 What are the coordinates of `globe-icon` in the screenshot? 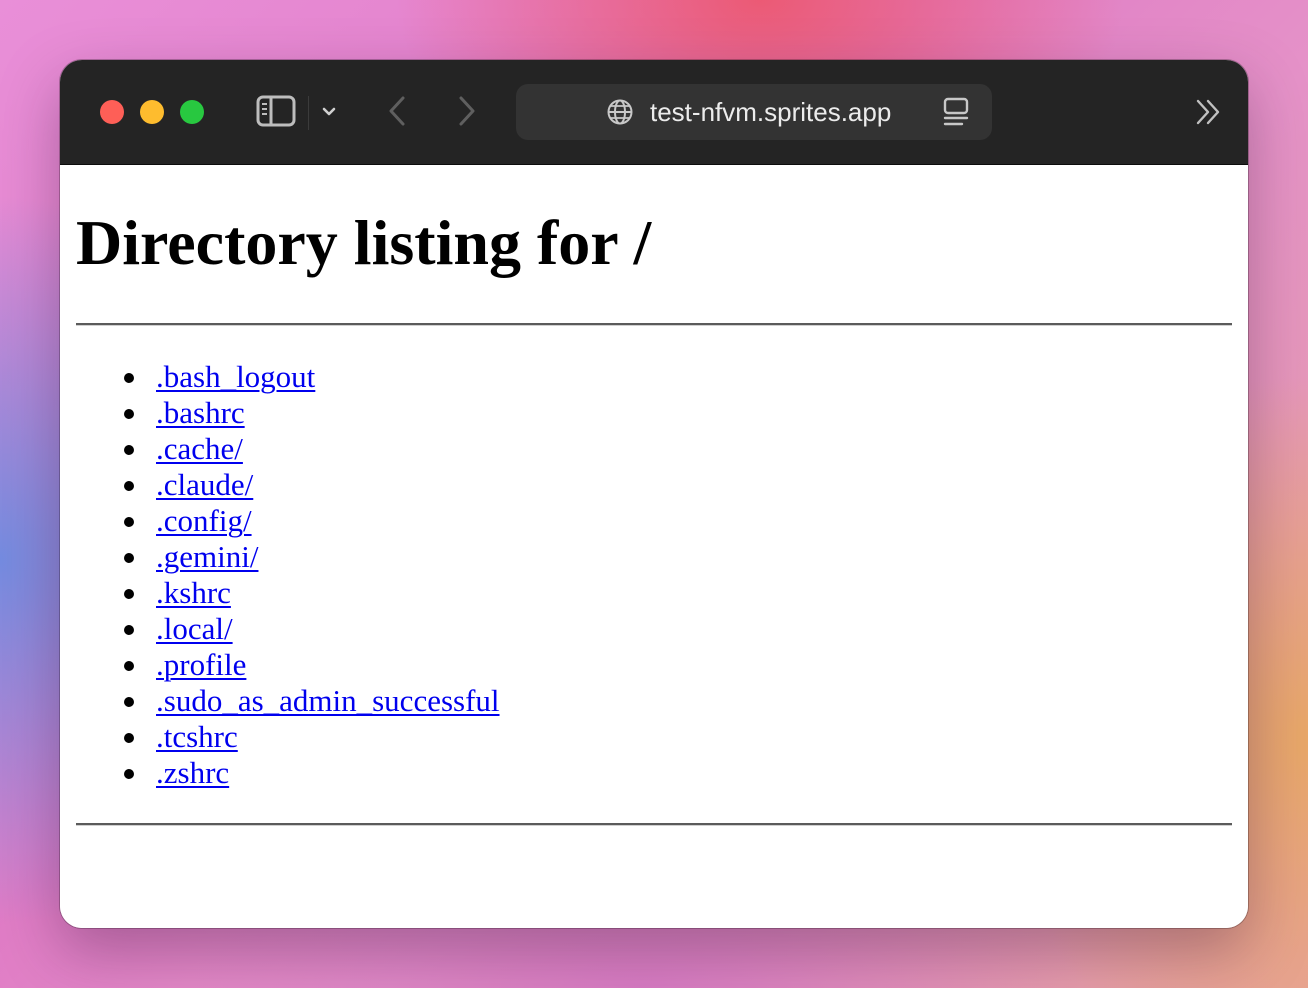 It's located at (620, 112).